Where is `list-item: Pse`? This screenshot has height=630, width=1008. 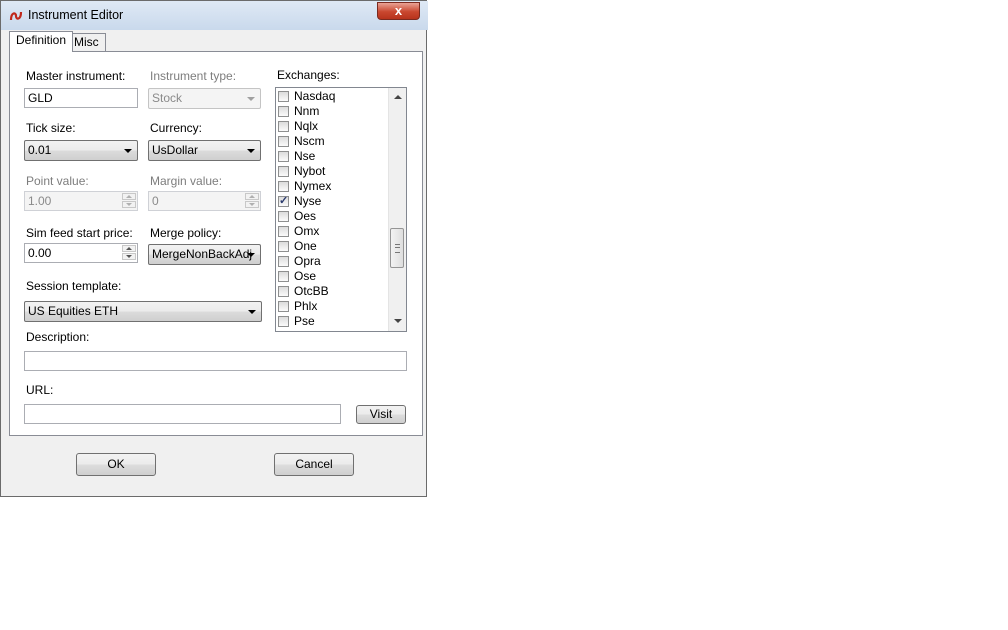 list-item: Pse is located at coordinates (296, 321).